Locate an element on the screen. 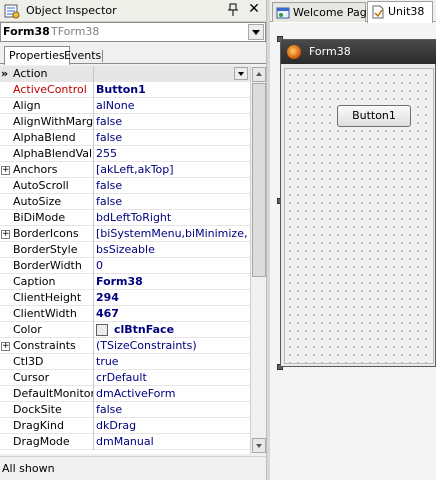  object-selector-combo: Form38 TForm38 is located at coordinates (133, 32).